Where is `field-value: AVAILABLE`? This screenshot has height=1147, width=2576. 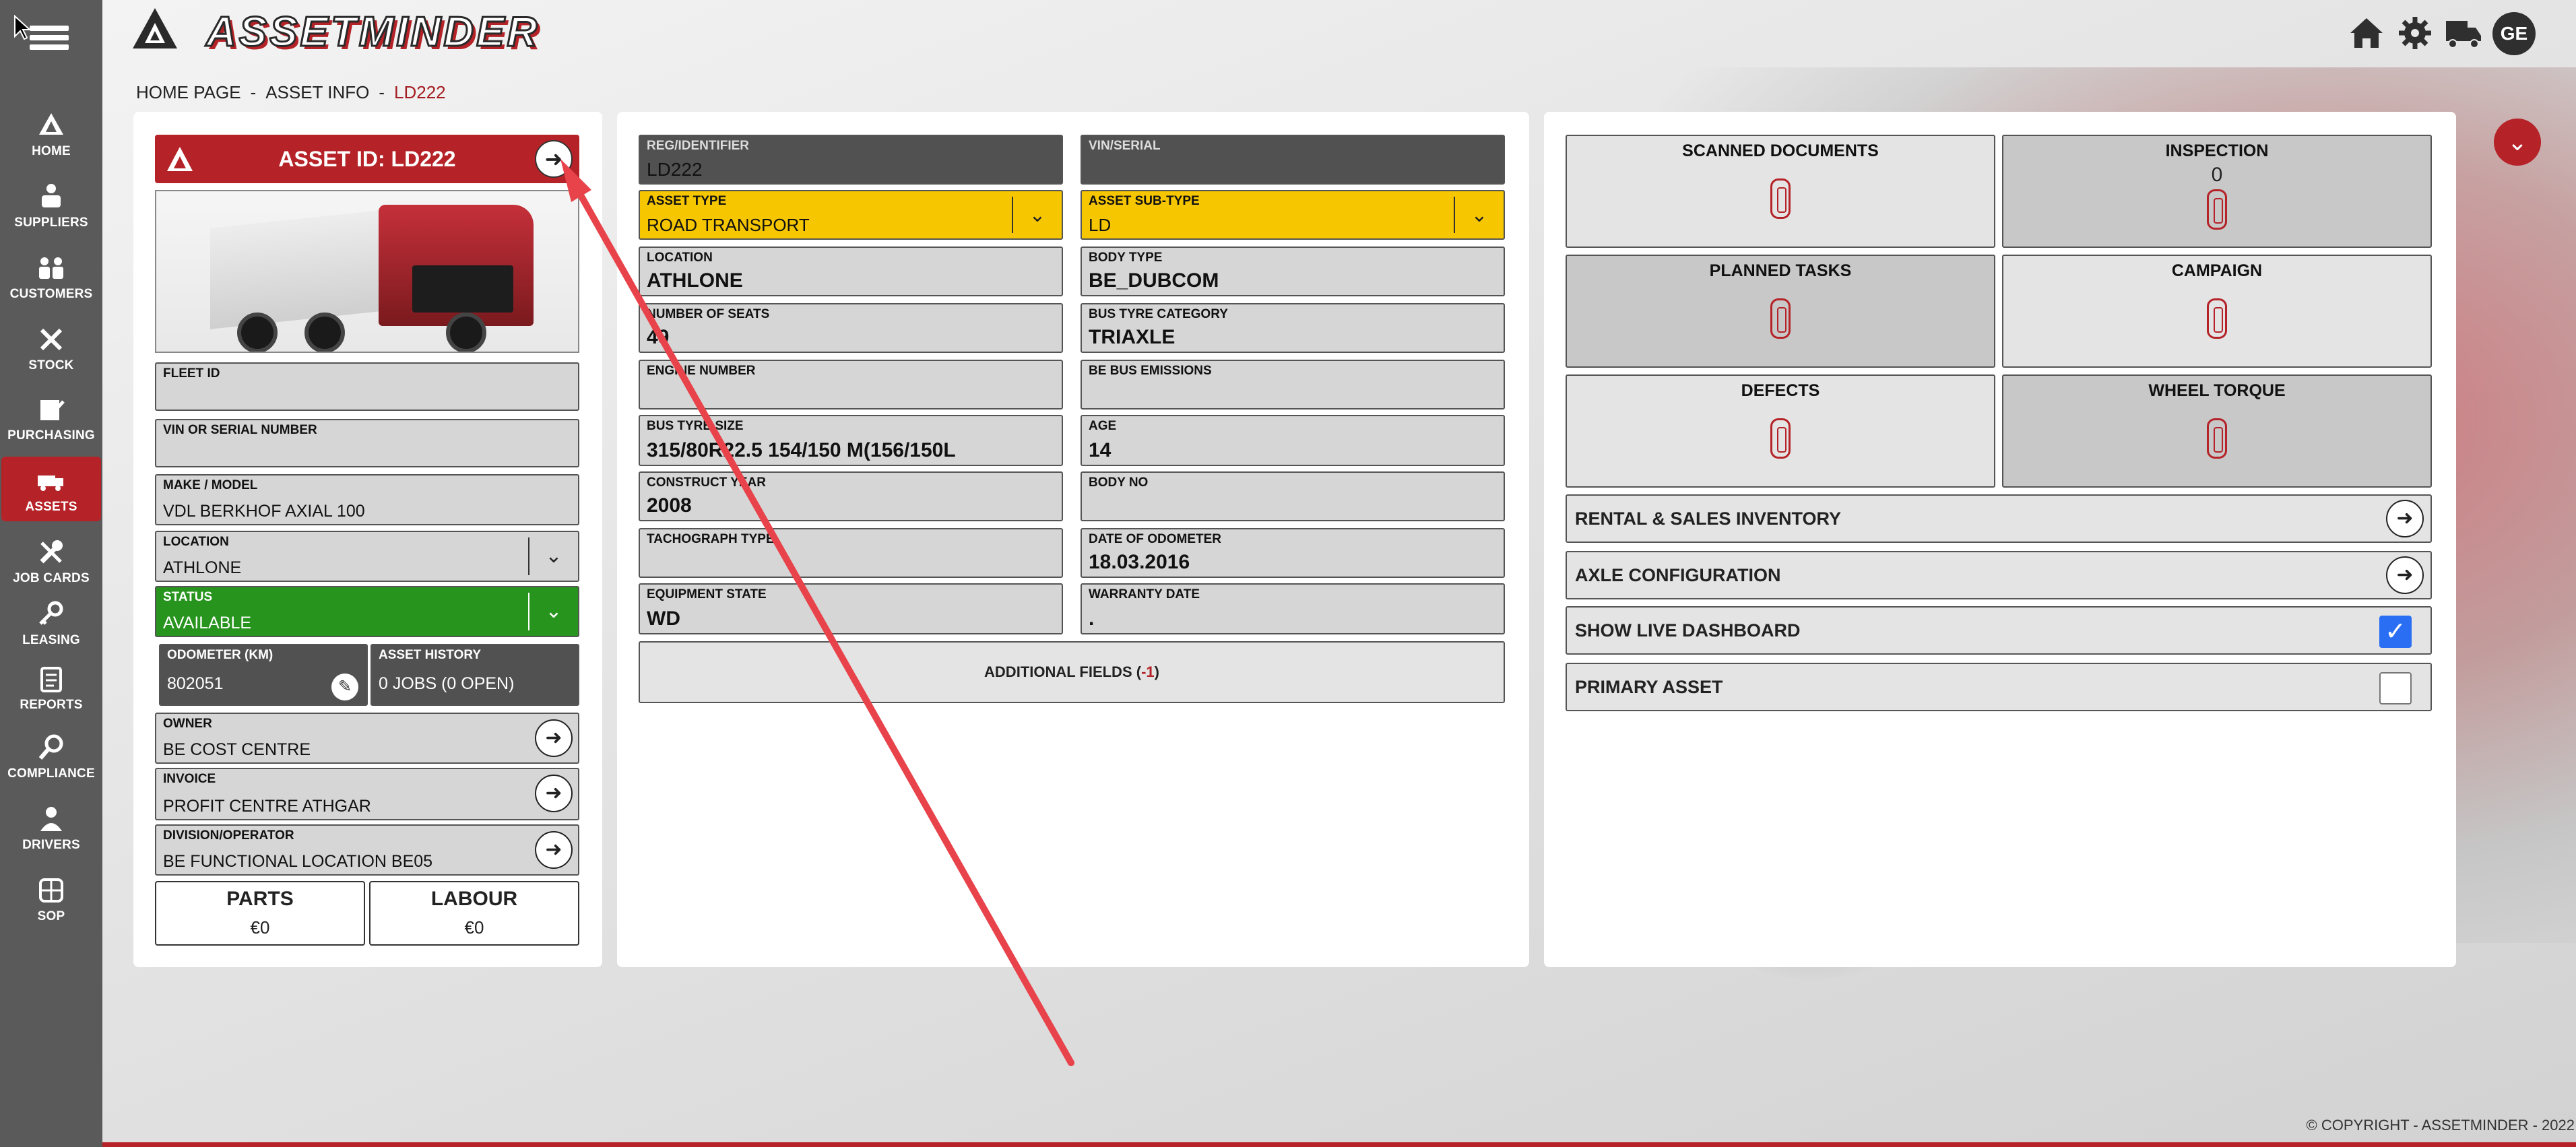
field-value: AVAILABLE is located at coordinates (207, 623).